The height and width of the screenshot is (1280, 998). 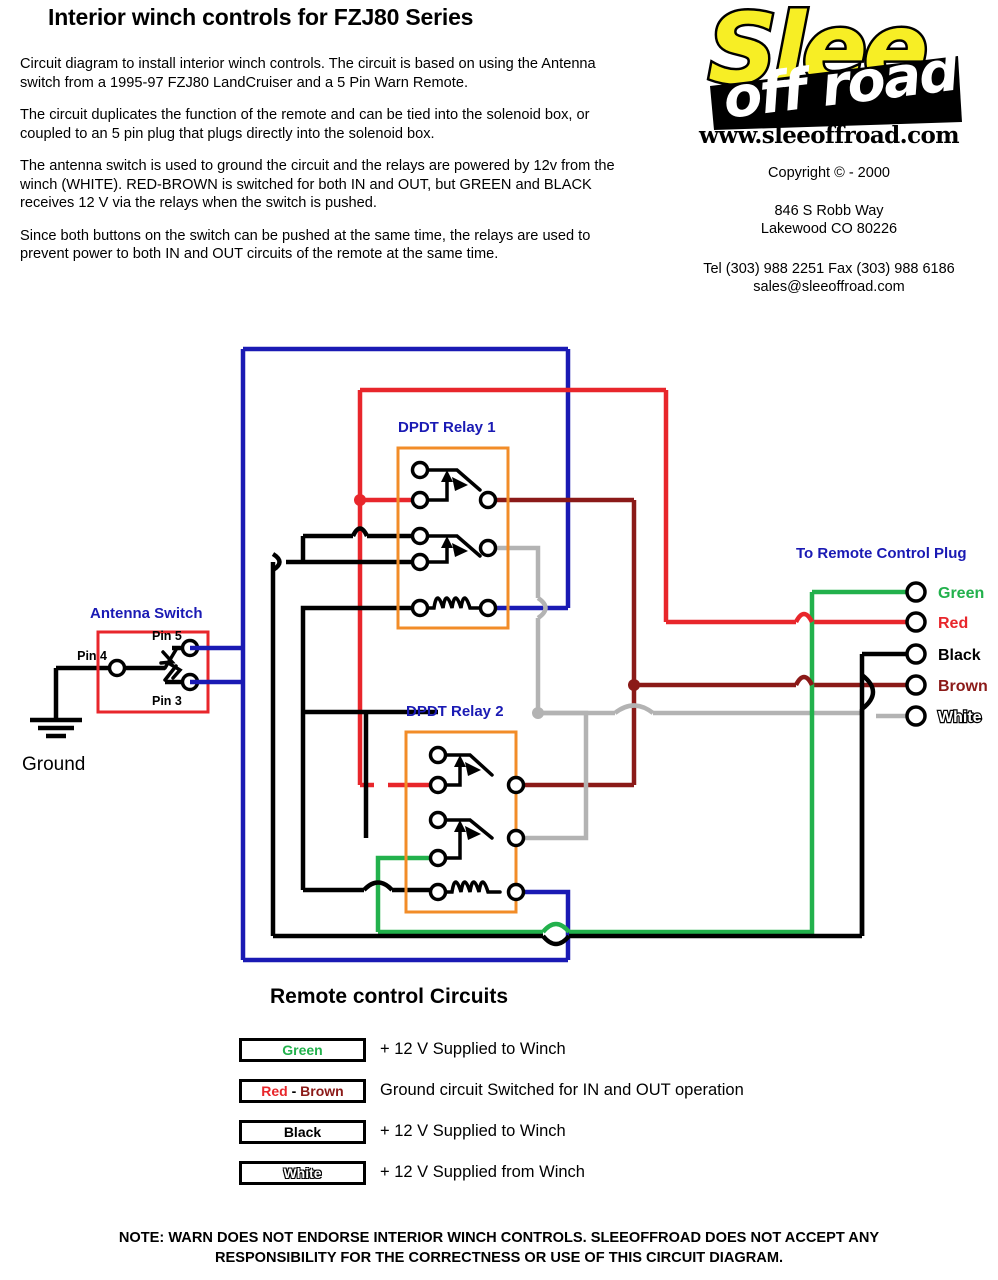 I want to click on legend-wire-name-red: Red, so click(x=274, y=1090).